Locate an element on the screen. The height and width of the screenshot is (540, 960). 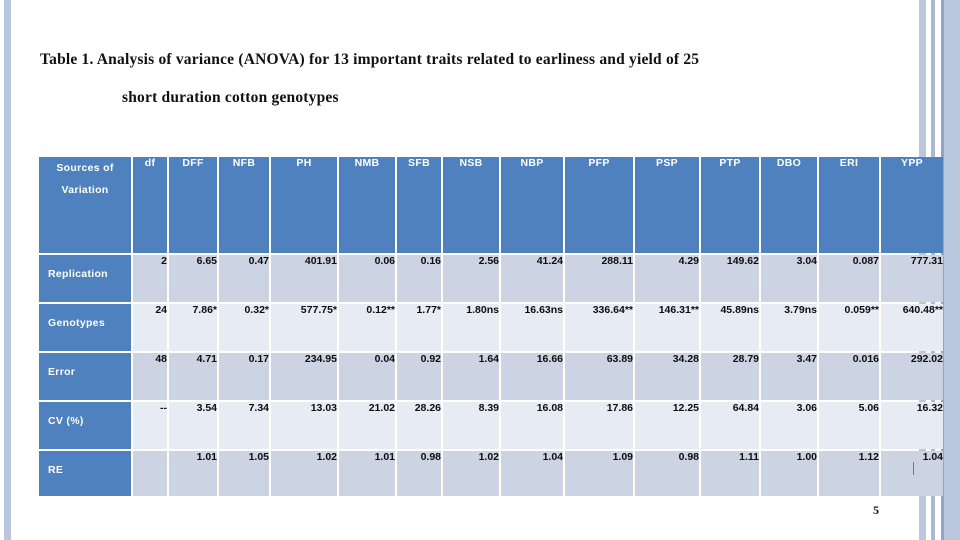
cell-cv-ypp: 16.32 is located at coordinates (912, 425).